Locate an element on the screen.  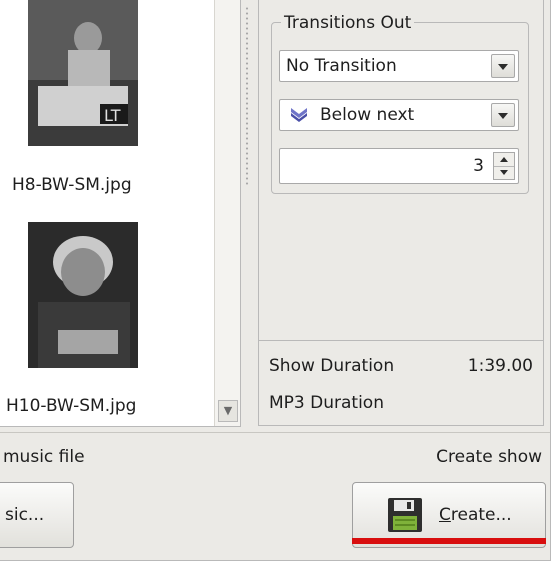
spinner-buttons is located at coordinates (504, 166).